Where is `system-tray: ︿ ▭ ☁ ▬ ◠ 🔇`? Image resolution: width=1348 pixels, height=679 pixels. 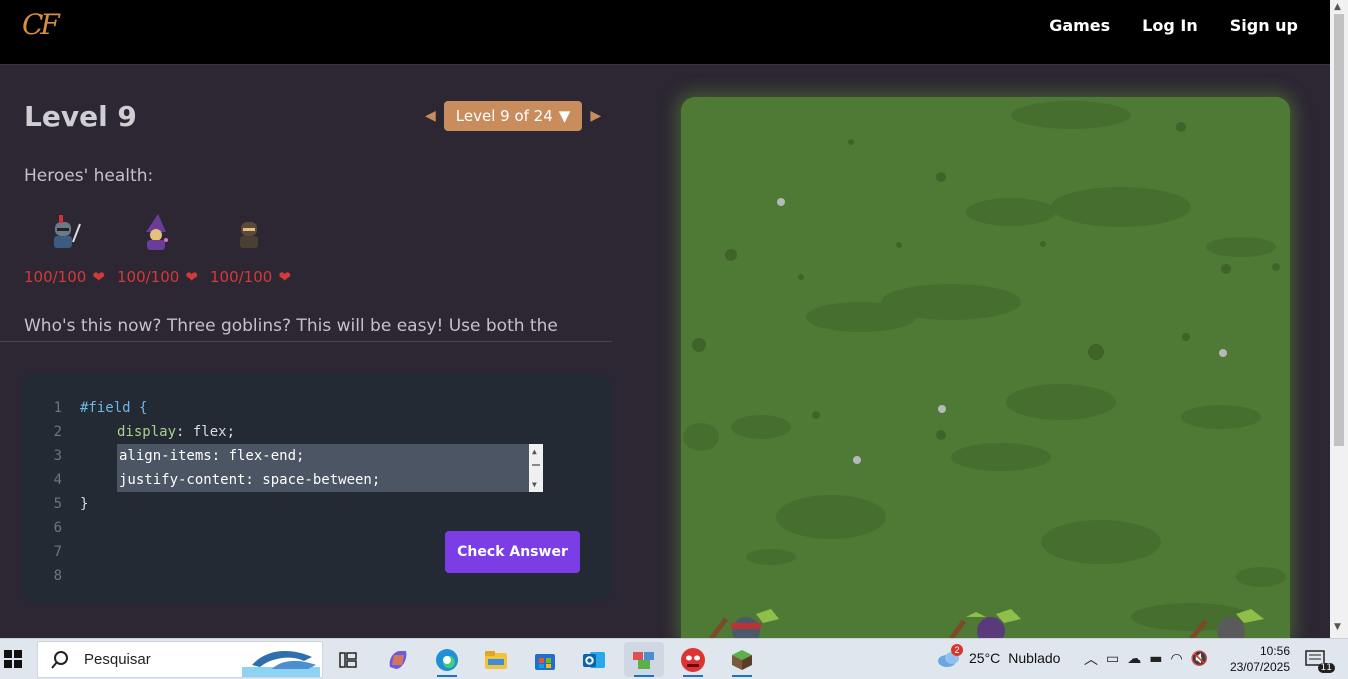
system-tray: ︿ ▭ ☁ ▬ ◠ 🔇 is located at coordinates (1146, 659).